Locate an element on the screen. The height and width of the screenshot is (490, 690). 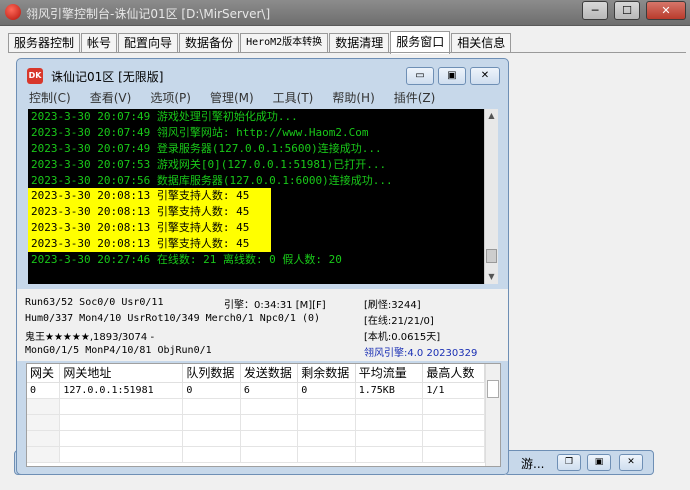
col-remaining-data: 剩余数据 is located at coordinates (326, 373).